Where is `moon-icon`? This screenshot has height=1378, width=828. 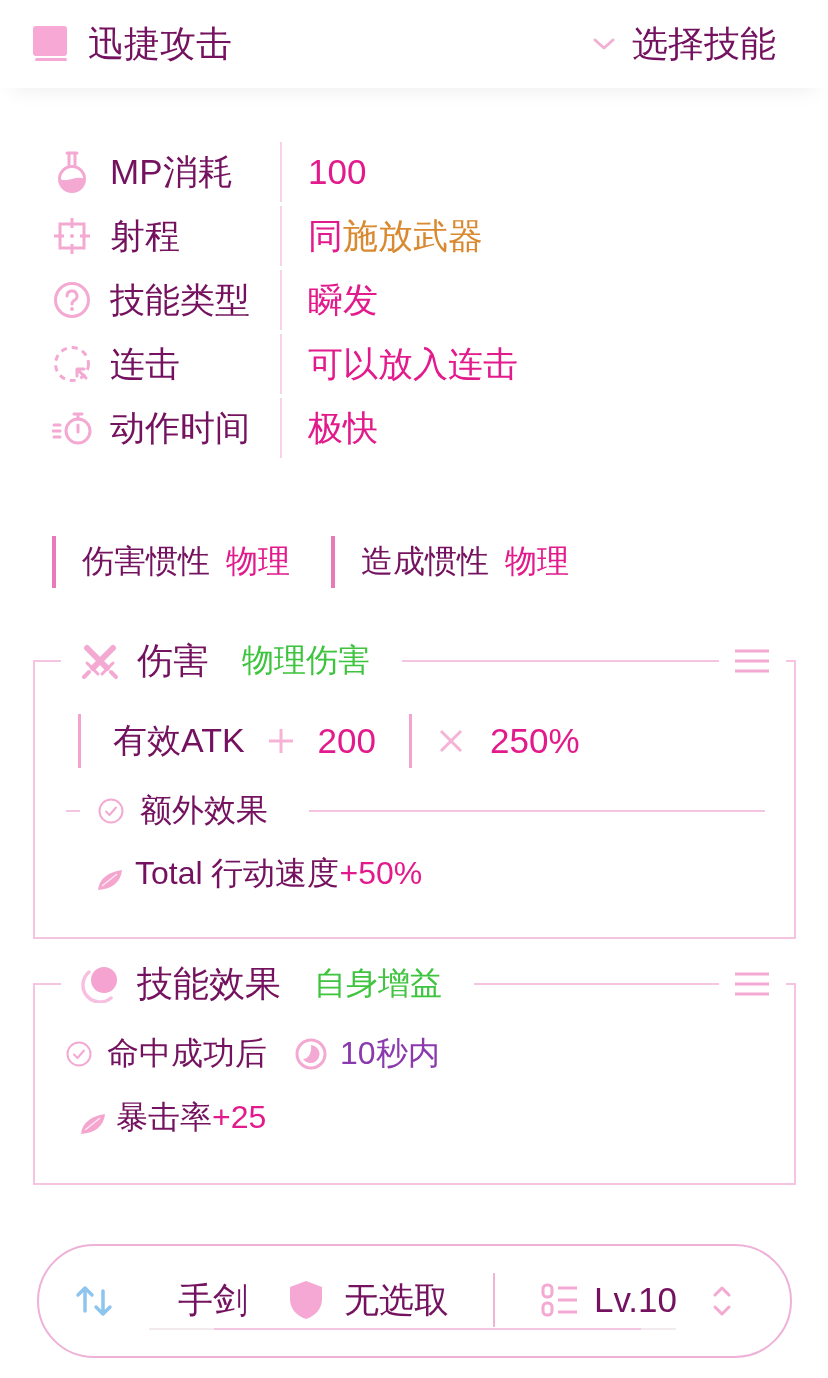 moon-icon is located at coordinates (100, 984).